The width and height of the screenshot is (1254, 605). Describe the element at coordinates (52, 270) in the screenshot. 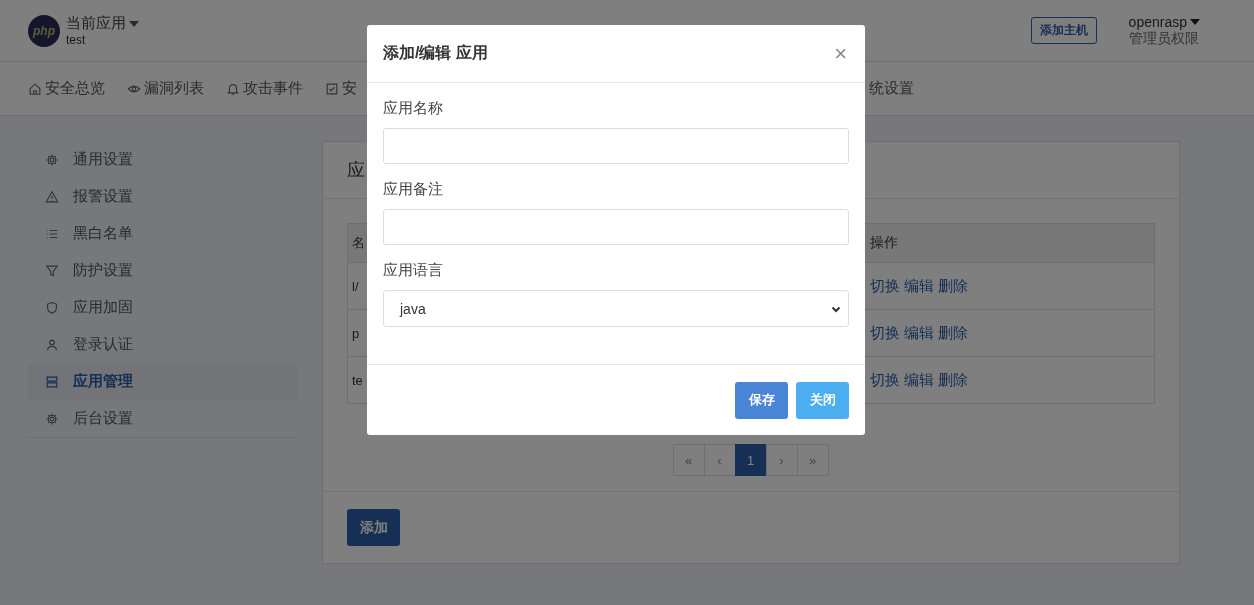

I see `filter-icon` at that location.